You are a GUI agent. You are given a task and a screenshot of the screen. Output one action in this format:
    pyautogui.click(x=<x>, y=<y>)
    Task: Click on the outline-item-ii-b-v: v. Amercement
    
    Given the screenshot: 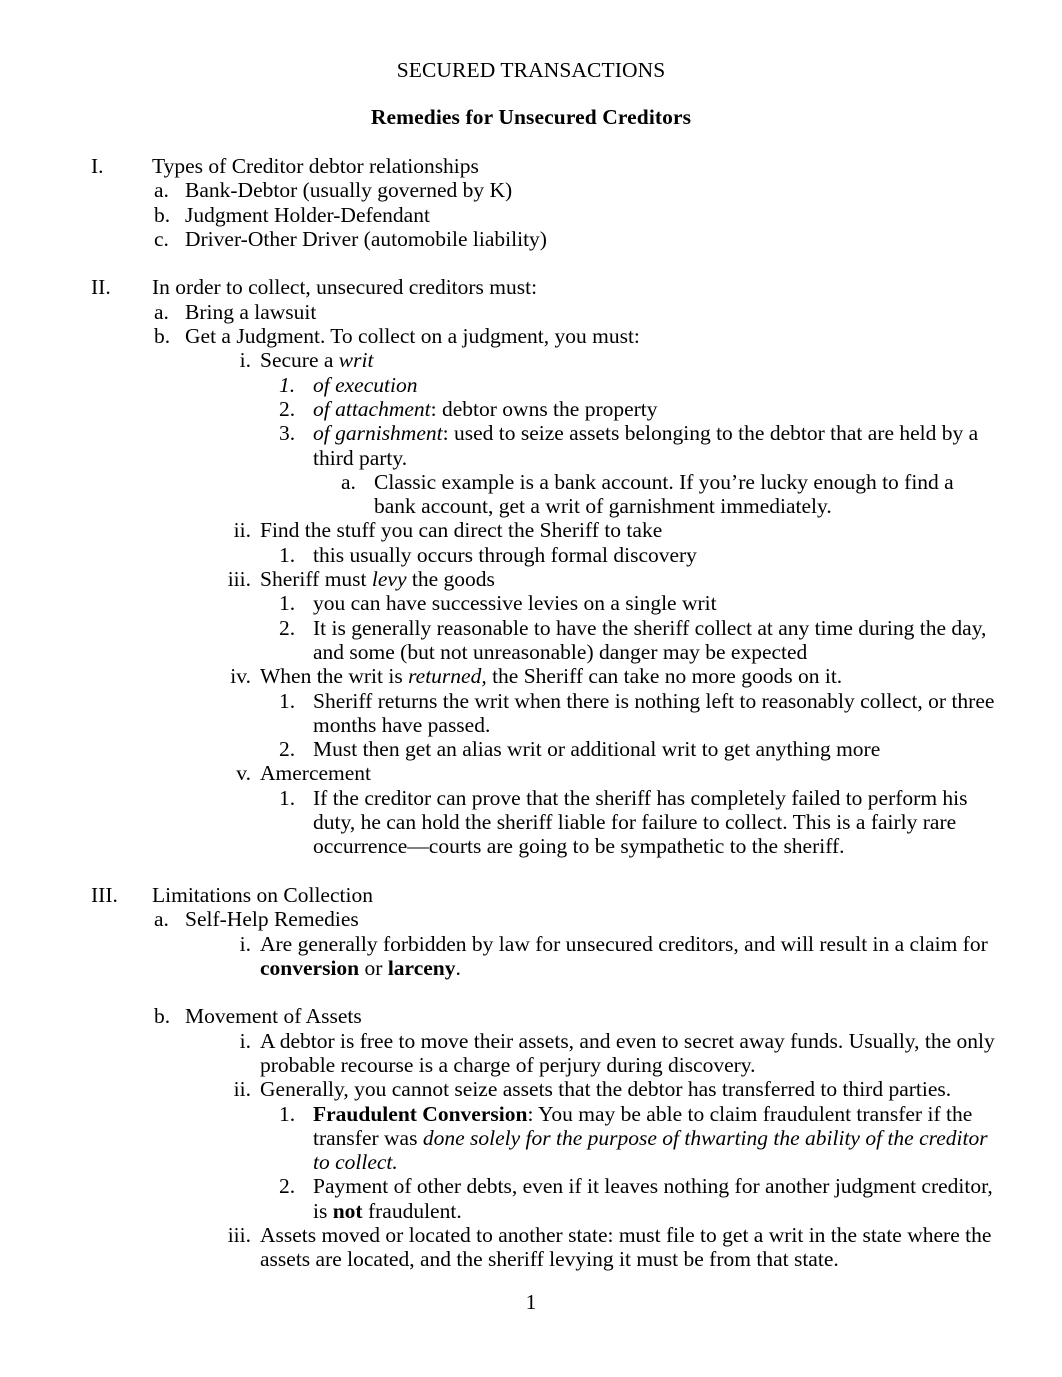 What is the action you would take?
    pyautogui.click(x=531, y=773)
    